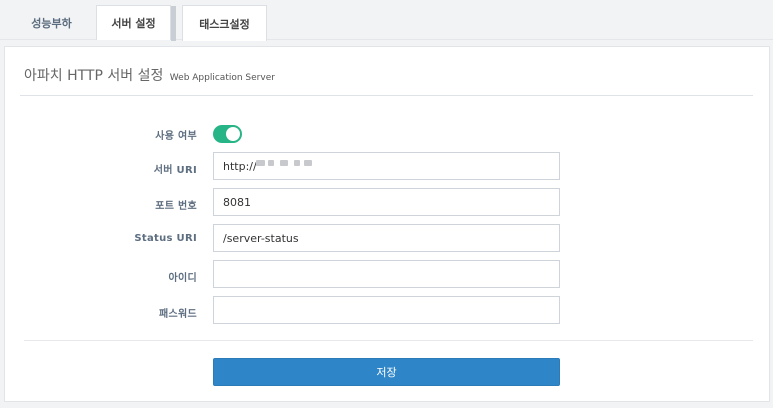 The image size is (773, 408). Describe the element at coordinates (386, 274) in the screenshot. I see `user-id-input` at that location.